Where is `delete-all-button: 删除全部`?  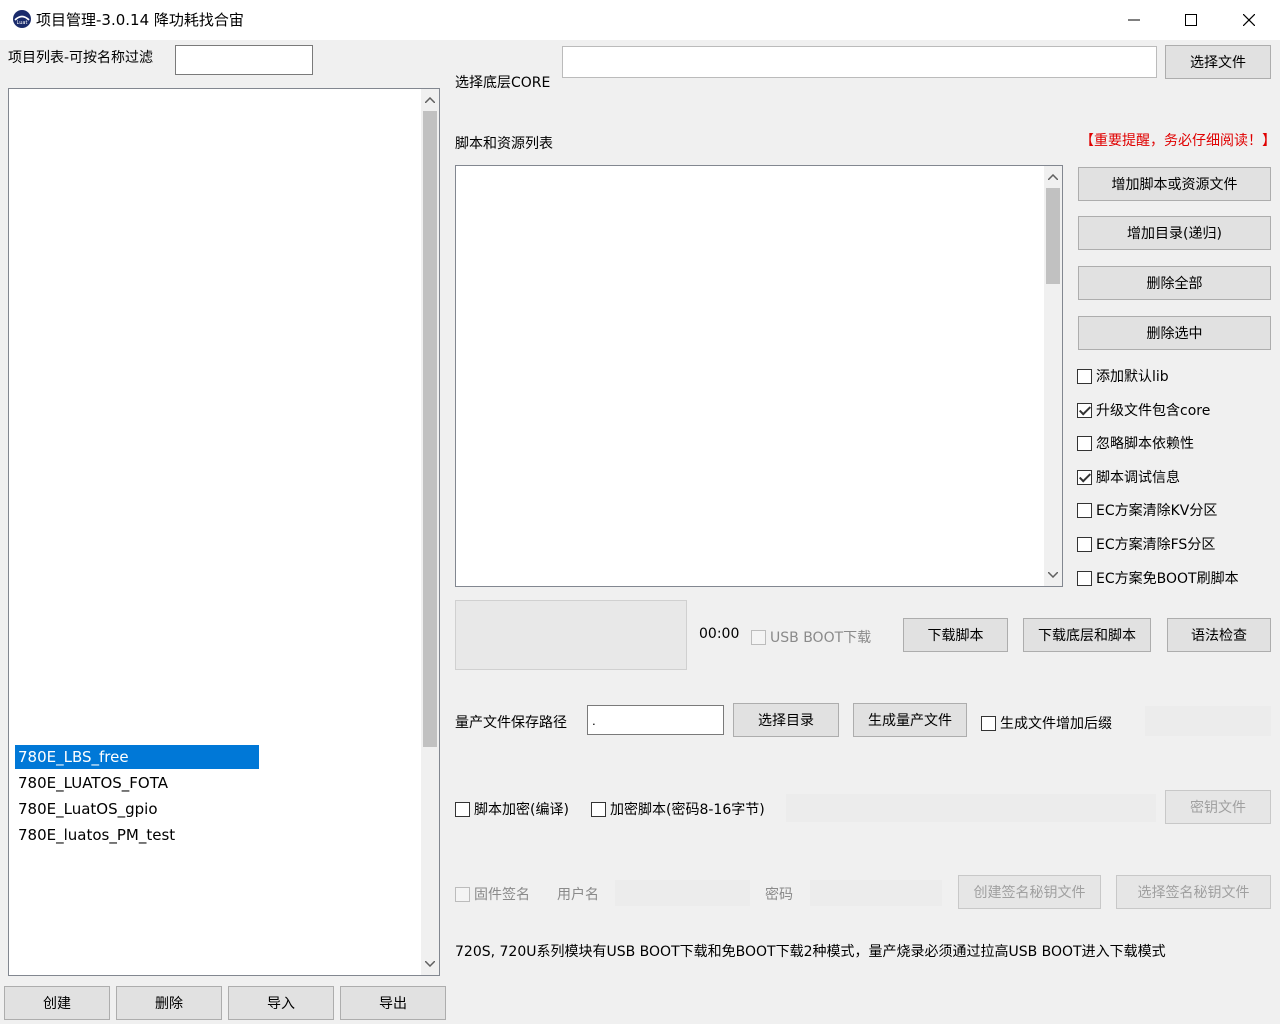 delete-all-button: 删除全部 is located at coordinates (1174, 283).